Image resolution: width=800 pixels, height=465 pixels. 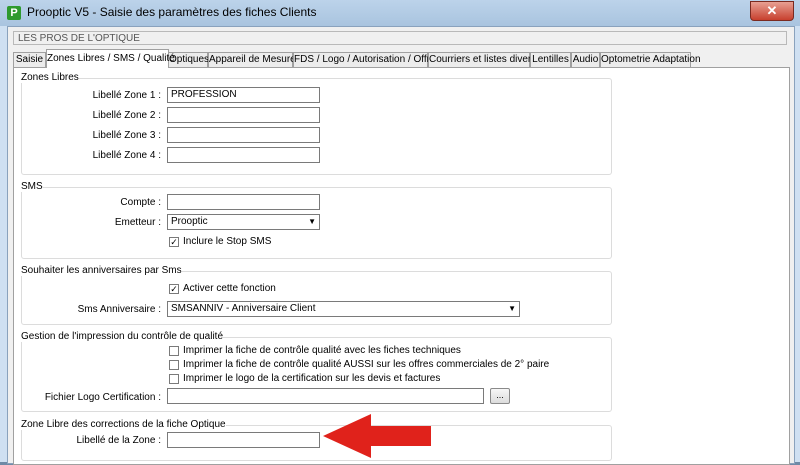 I want to click on input-compte, so click(x=243, y=202).